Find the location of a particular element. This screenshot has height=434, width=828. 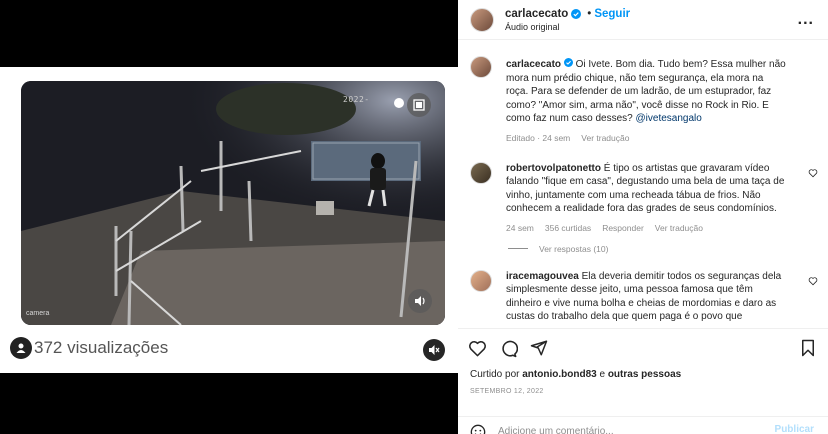

comment-button is located at coordinates (508, 348).